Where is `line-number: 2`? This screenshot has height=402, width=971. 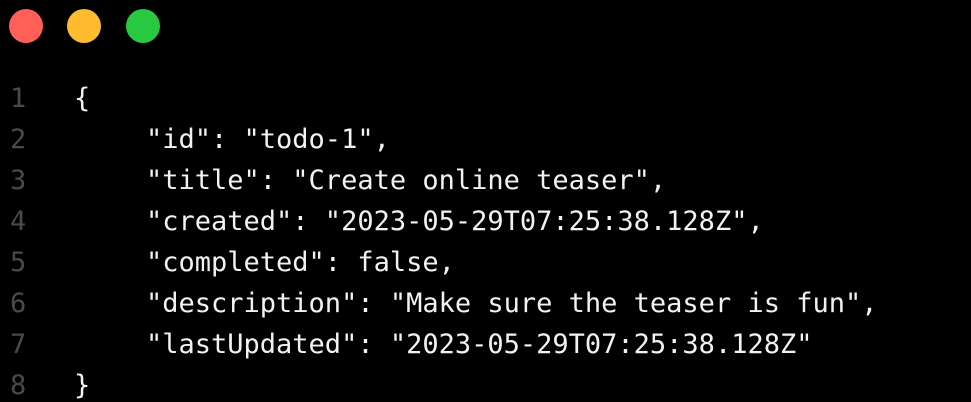
line-number: 2 is located at coordinates (18, 139).